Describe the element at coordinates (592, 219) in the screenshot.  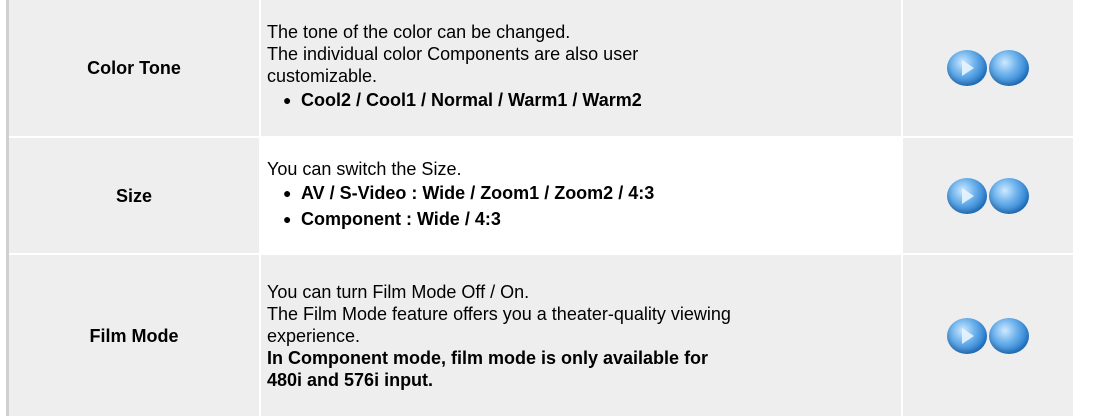
I see `option-item: Component : Wide / 4:3` at that location.